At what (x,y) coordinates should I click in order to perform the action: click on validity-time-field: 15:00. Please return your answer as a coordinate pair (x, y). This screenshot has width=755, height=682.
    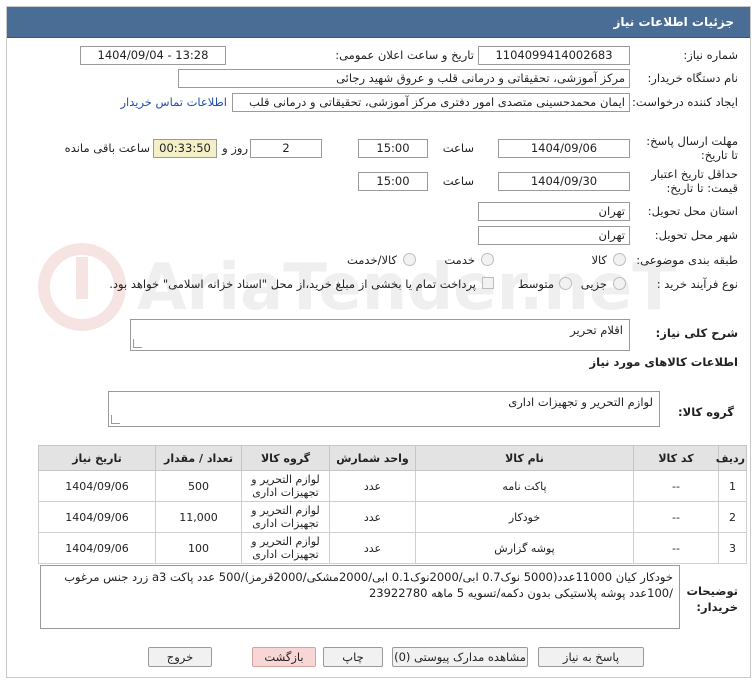
    Looking at the image, I should click on (393, 181).